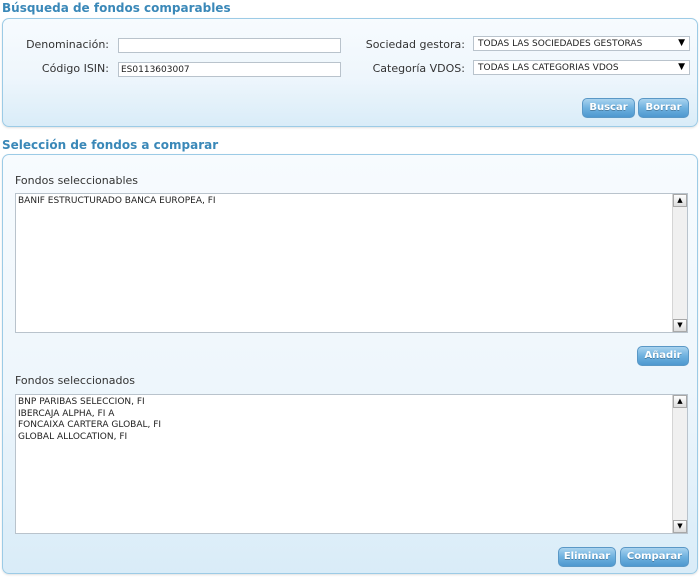 This screenshot has height=579, width=700. Describe the element at coordinates (663, 108) in the screenshot. I see `borrar-button: Borrar` at that location.